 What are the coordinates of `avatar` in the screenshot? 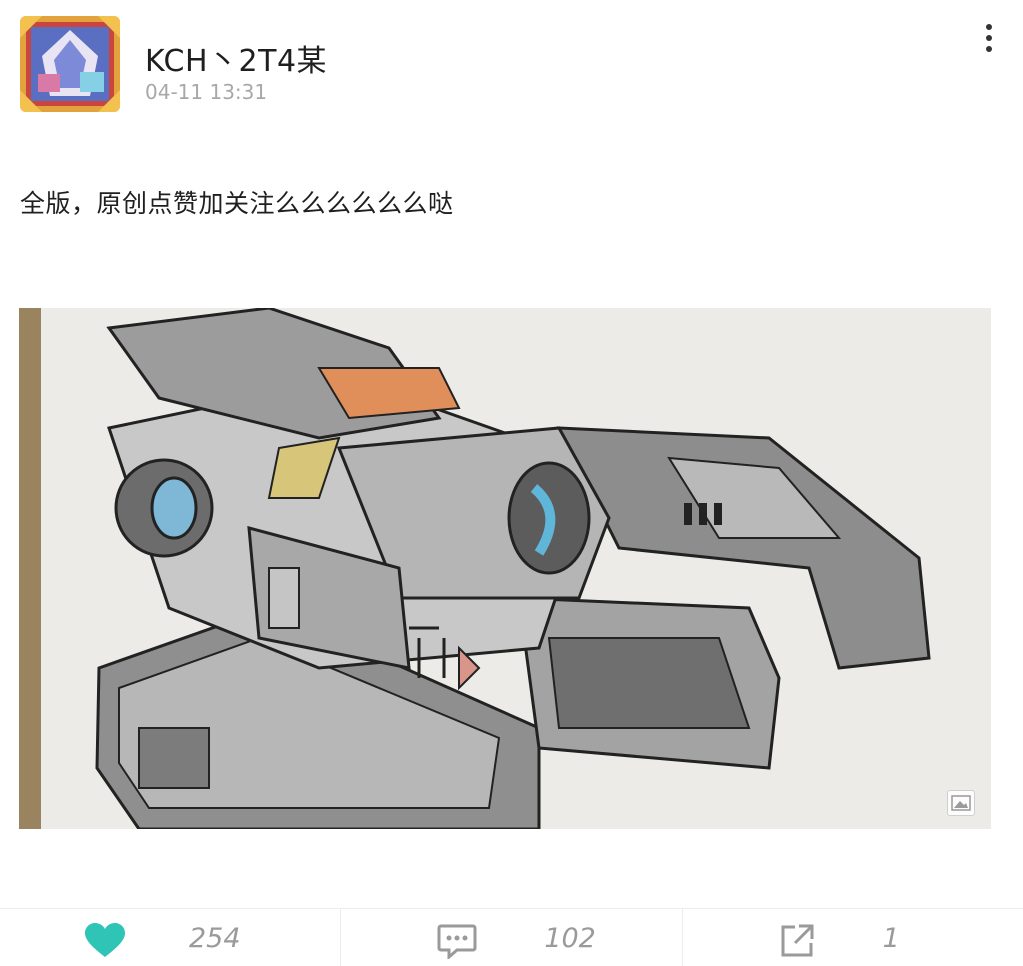 It's located at (70, 64).